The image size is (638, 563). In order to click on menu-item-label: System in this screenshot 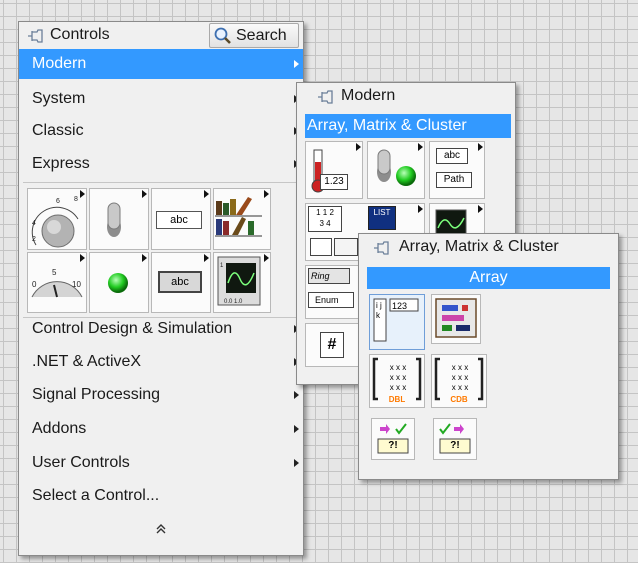, I will do `click(59, 98)`.